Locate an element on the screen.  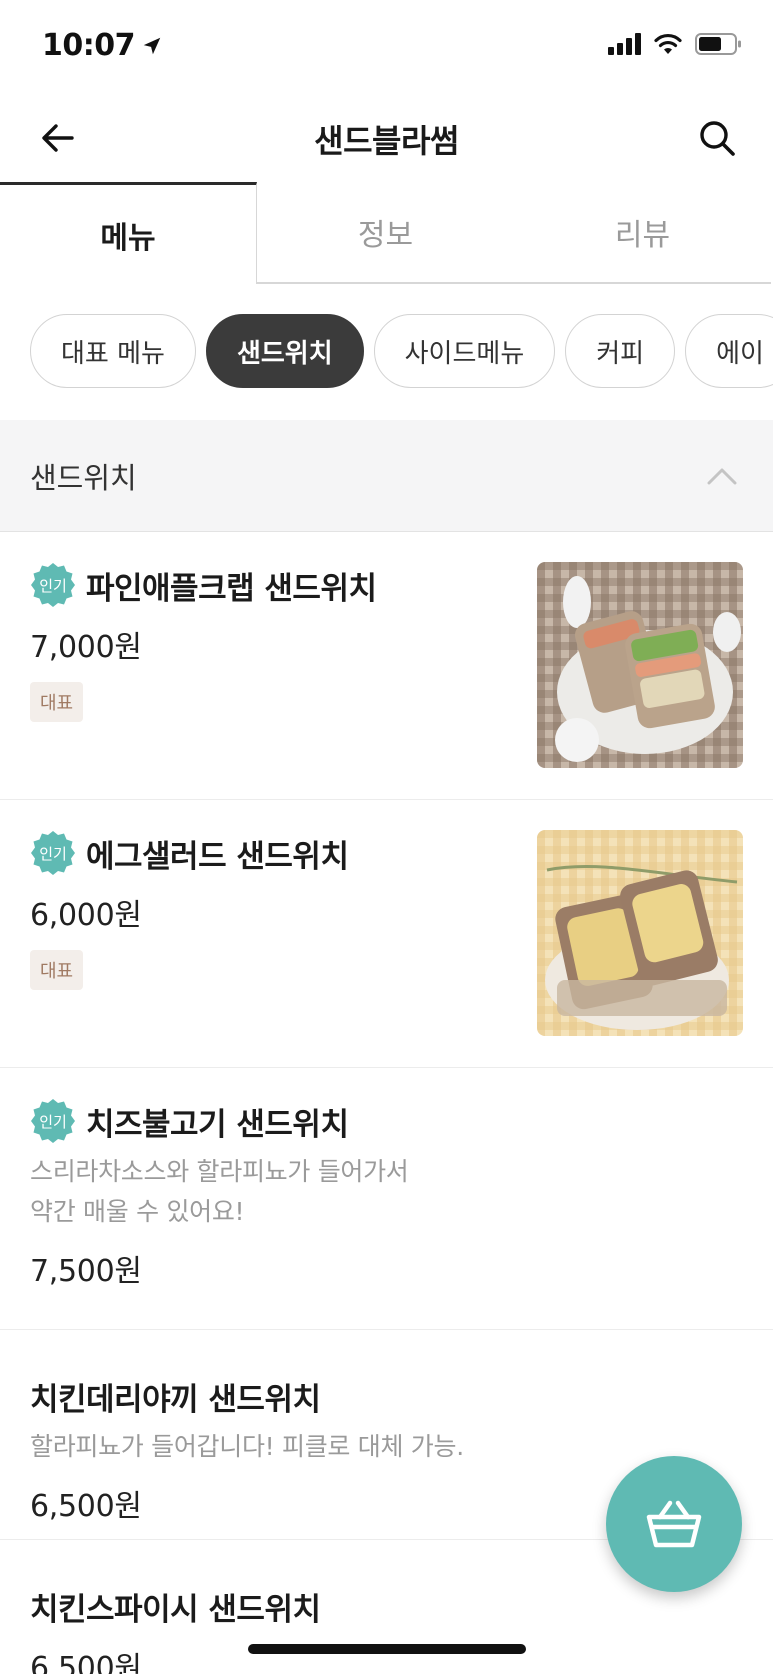
page-title: 샌드블라썸 is located at coordinates (386, 141).